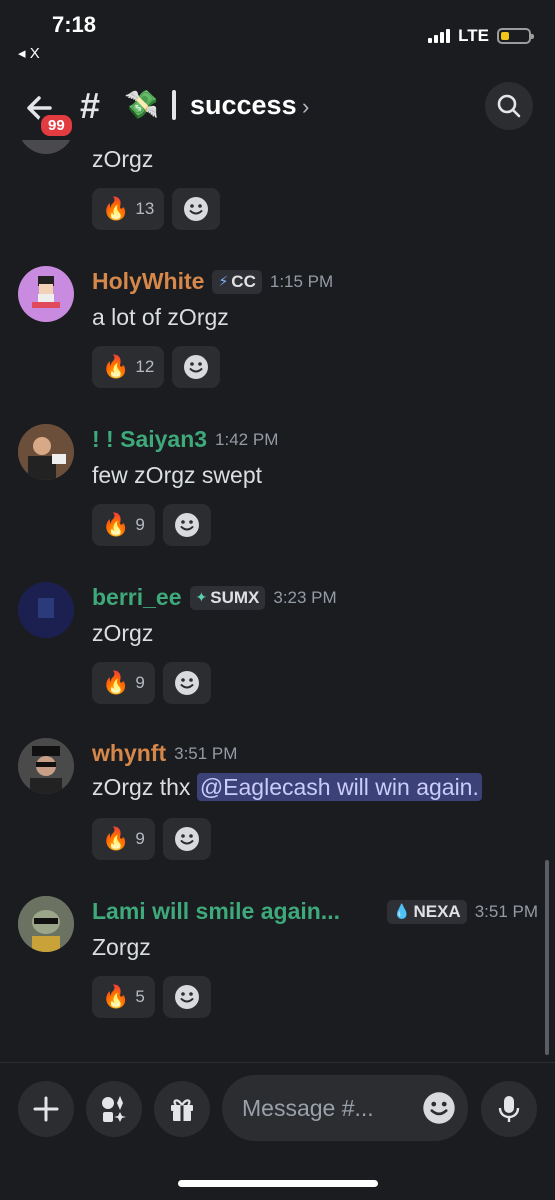 This screenshot has width=555, height=1200. Describe the element at coordinates (144, 787) in the screenshot. I see `message-text-plain: zOrgz thx` at that location.